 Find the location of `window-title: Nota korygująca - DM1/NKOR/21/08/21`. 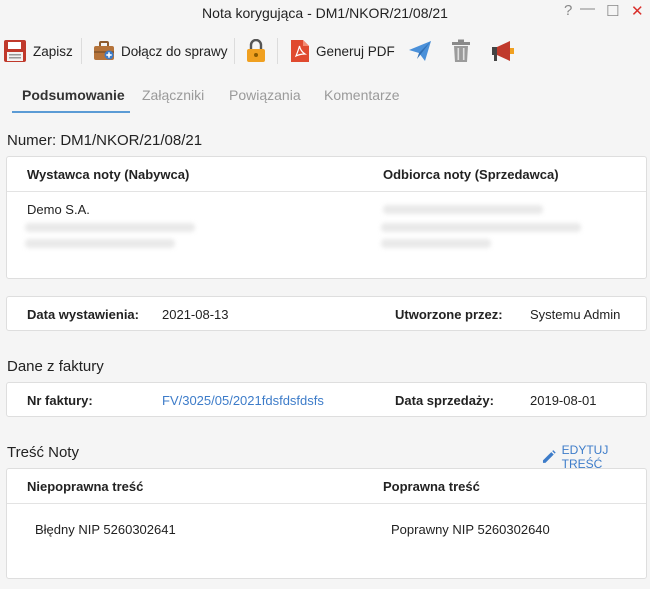

window-title: Nota korygująca - DM1/NKOR/21/08/21 is located at coordinates (325, 13).